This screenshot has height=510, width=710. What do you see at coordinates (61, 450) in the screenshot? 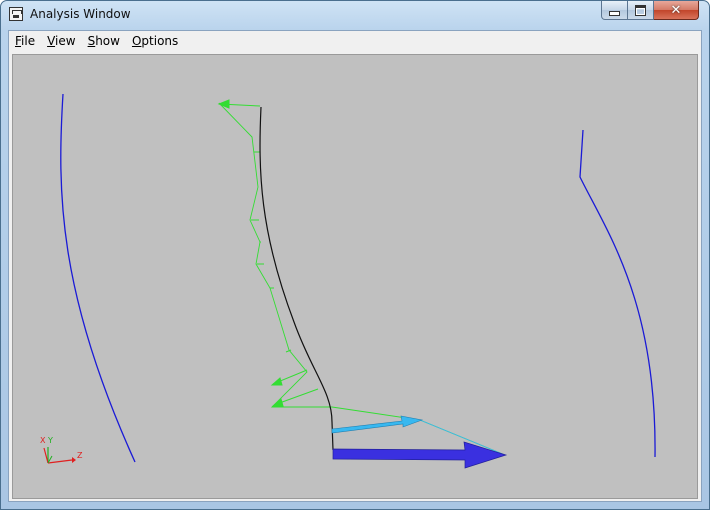
I see `axis-triad: X Y Z` at bounding box center [61, 450].